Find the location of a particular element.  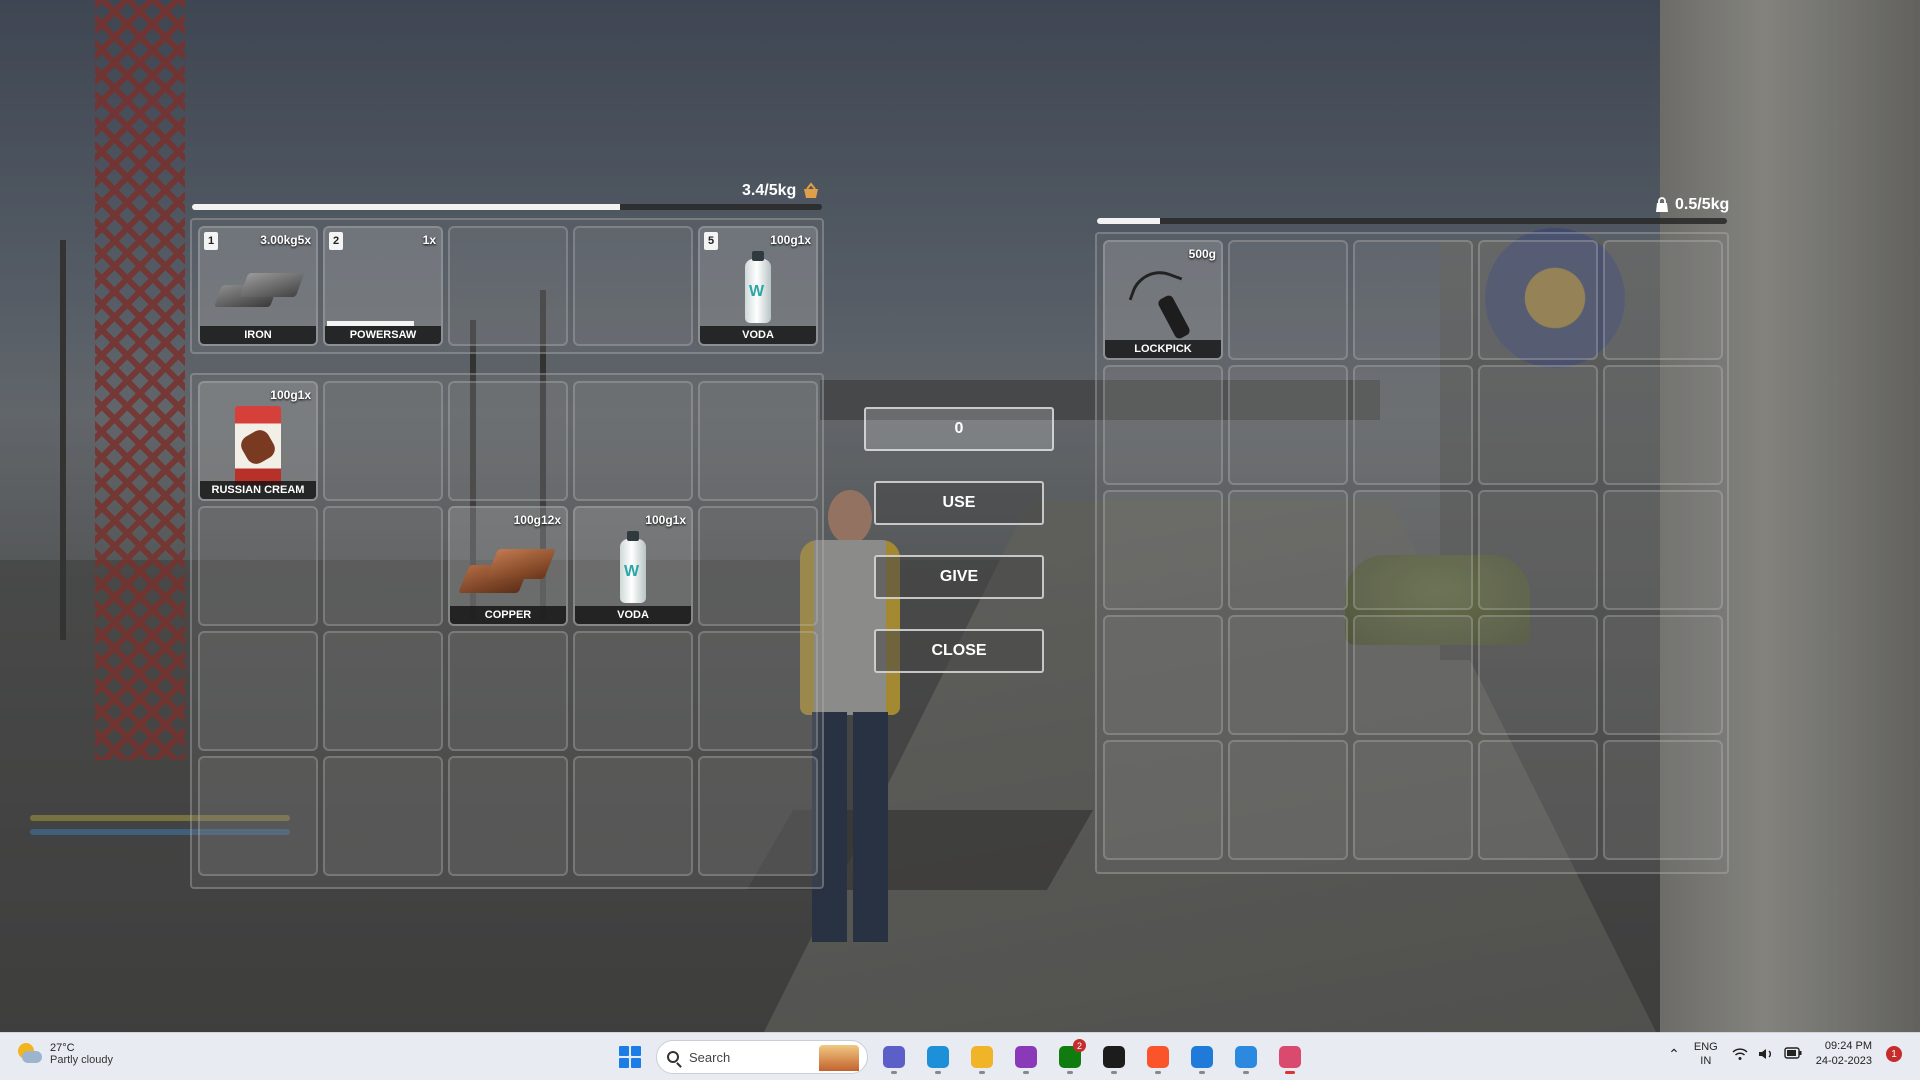

notification-badge: 1 is located at coordinates (1894, 1054).